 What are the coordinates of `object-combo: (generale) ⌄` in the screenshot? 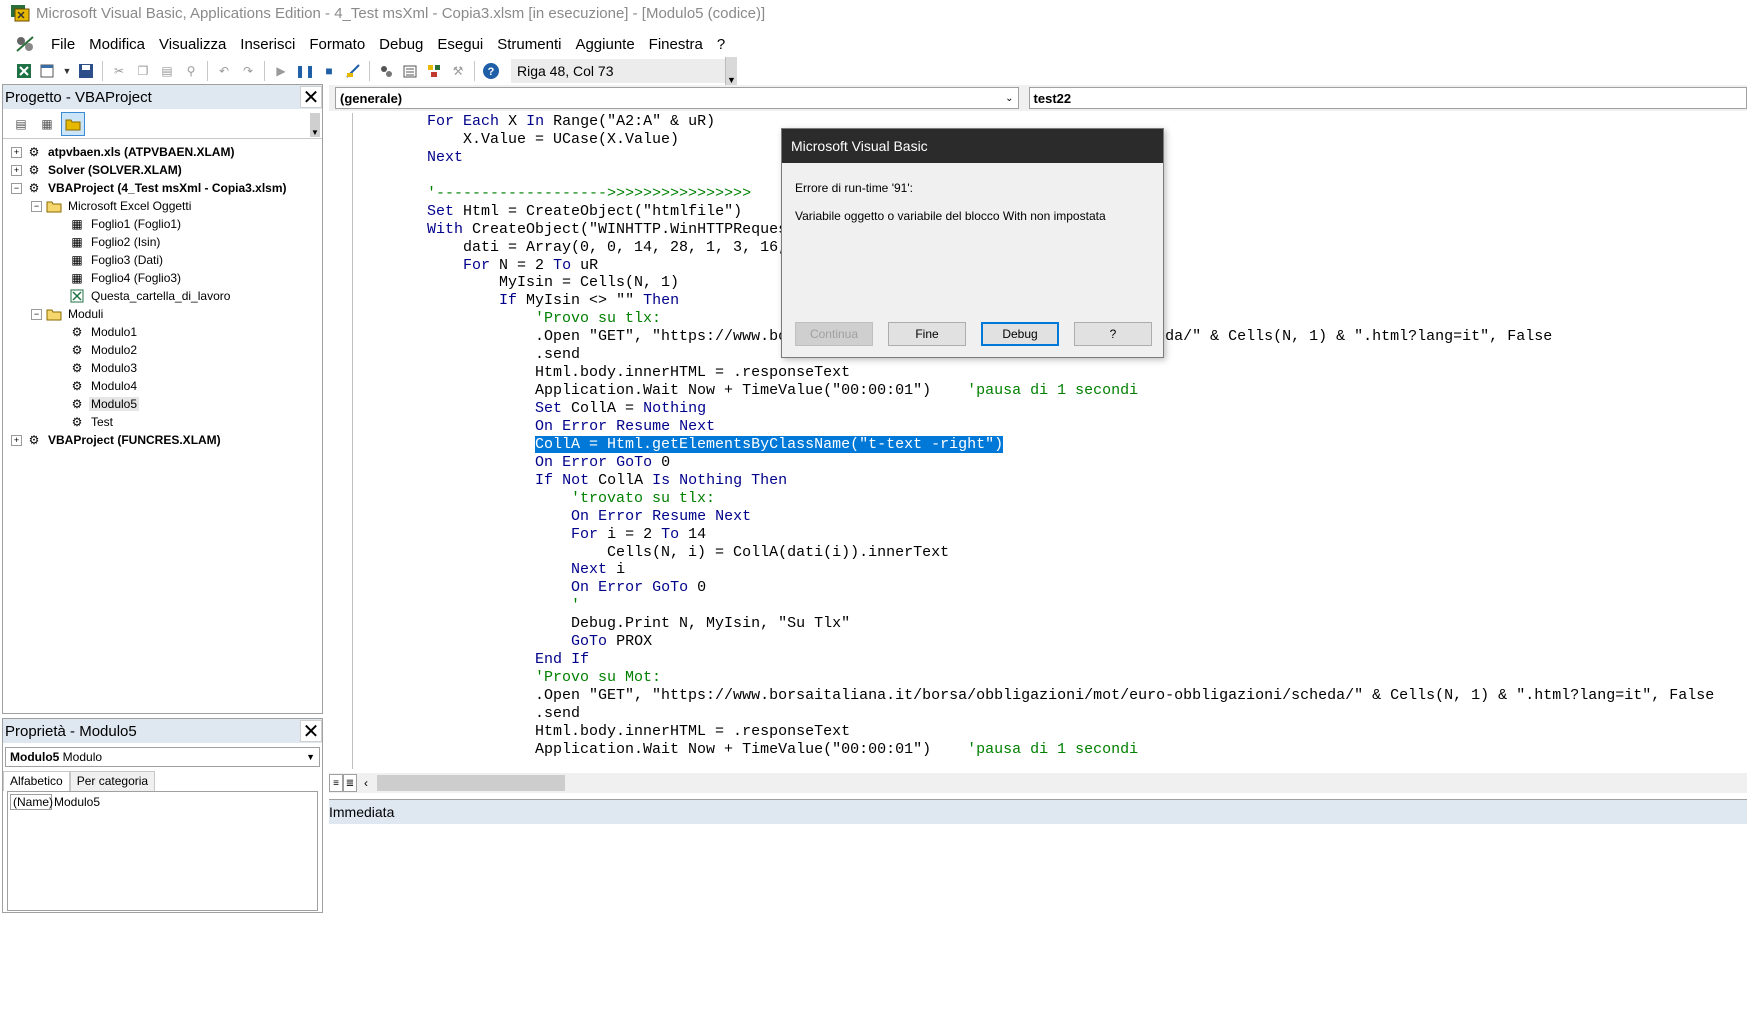 It's located at (677, 98).